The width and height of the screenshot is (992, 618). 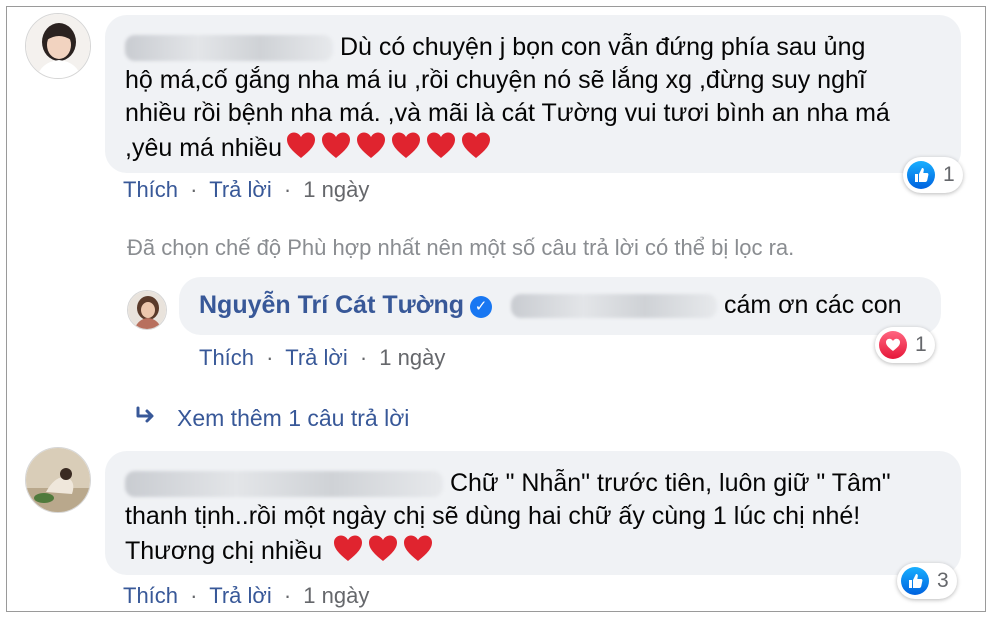 What do you see at coordinates (812, 305) in the screenshot?
I see `reply-text: cám ơn các con` at bounding box center [812, 305].